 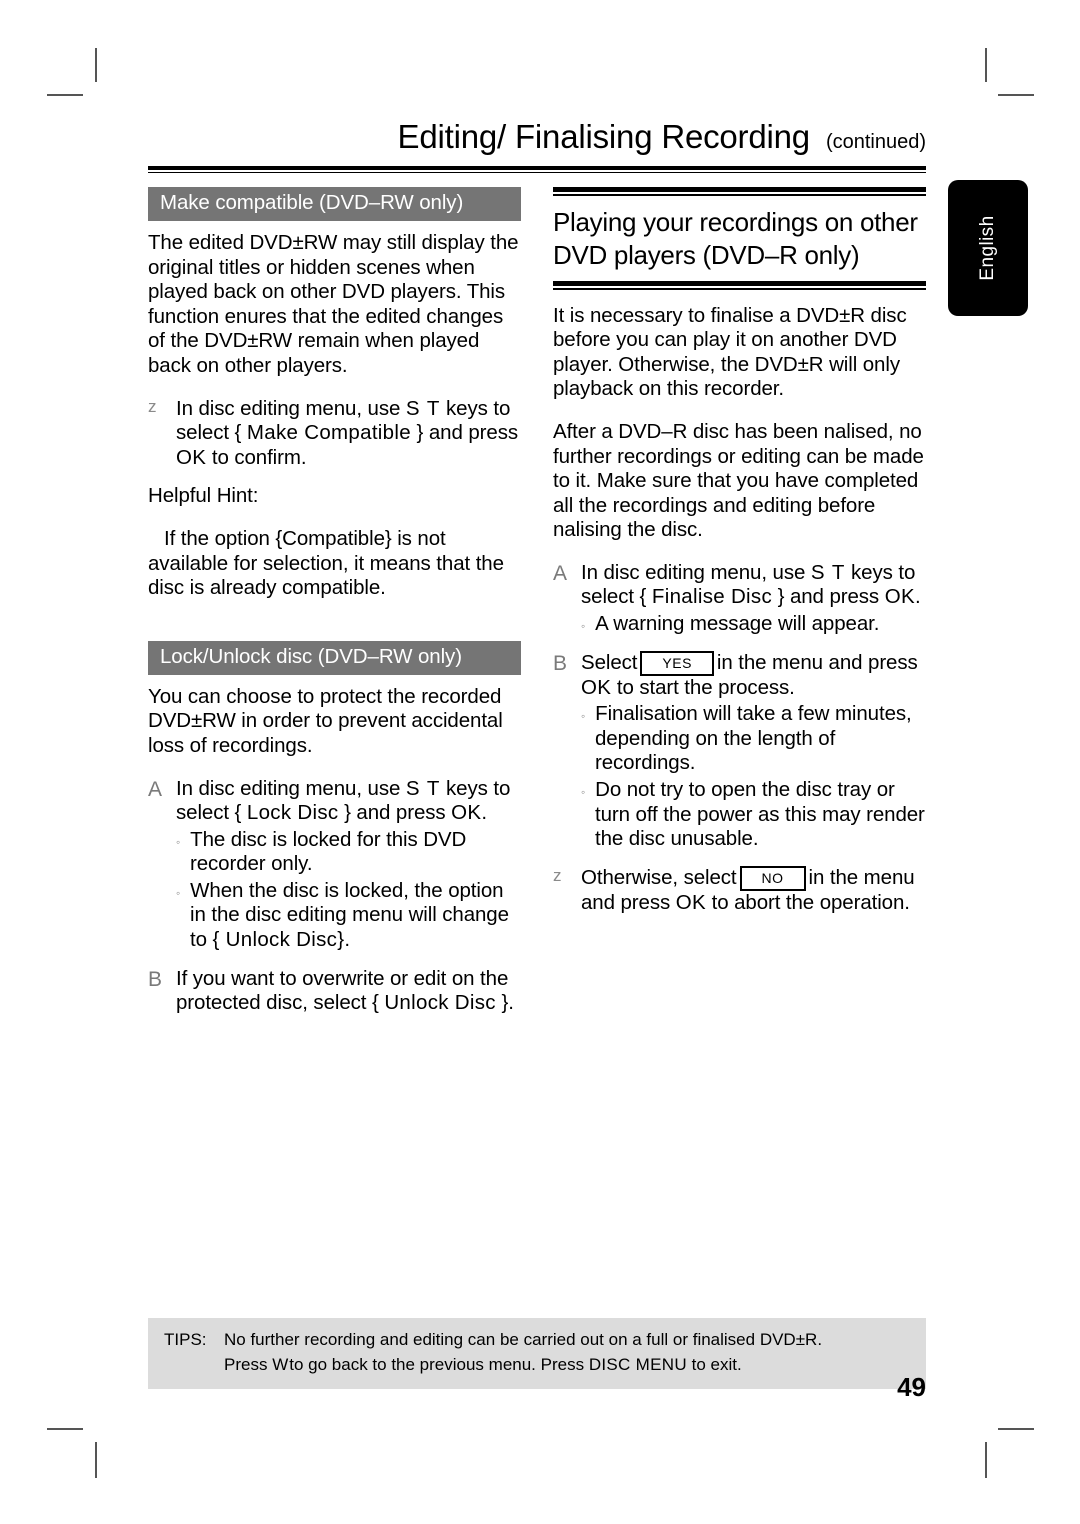 I want to click on crop-mark-top-right-horizontal, so click(x=1016, y=95).